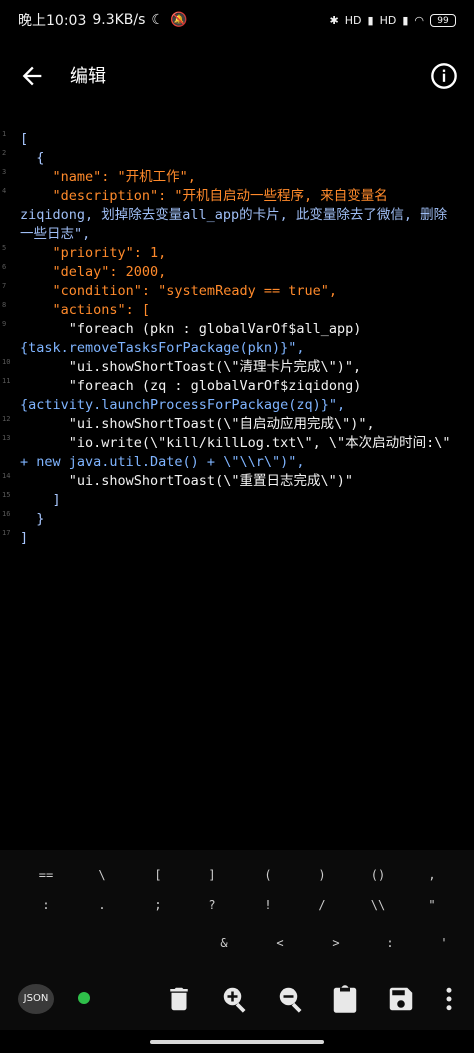 The image size is (474, 1053). I want to click on code-line: 10 "ui.showShortToast(\"清理卡片完成\")",, so click(237, 367).